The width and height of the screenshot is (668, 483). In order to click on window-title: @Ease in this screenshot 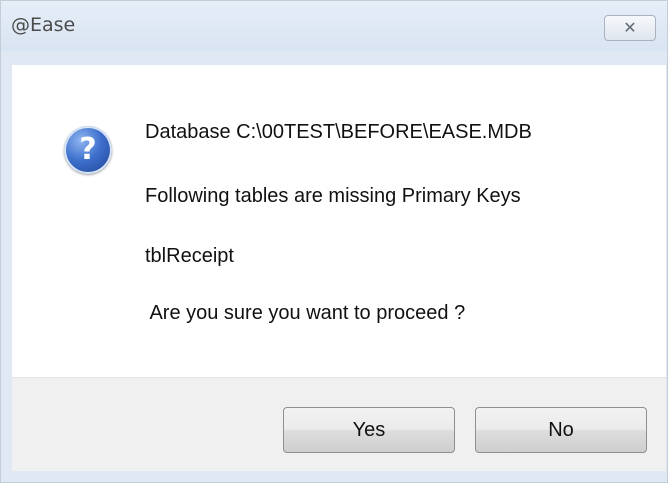, I will do `click(43, 25)`.